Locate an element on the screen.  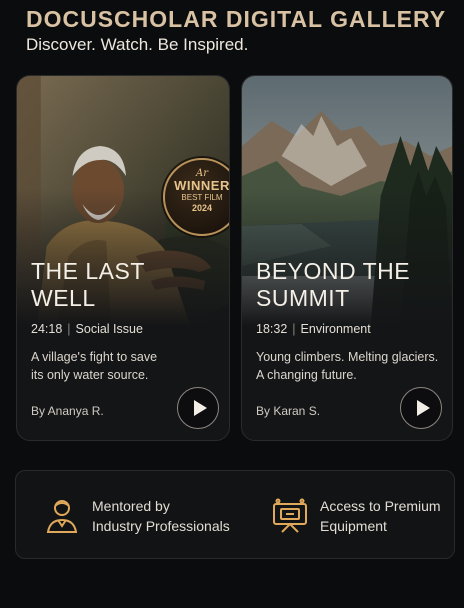
mentor-icon is located at coordinates (62, 516).